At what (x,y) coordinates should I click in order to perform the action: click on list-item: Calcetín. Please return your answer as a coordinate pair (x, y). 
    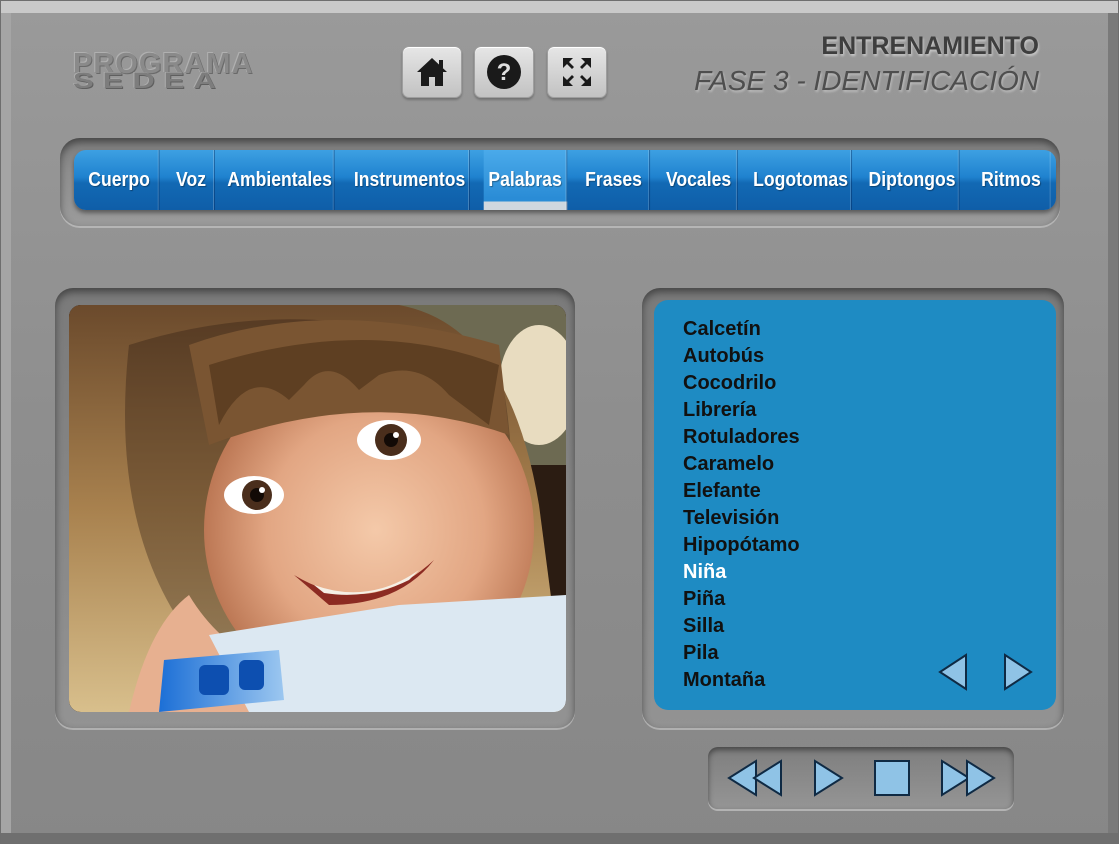
    Looking at the image, I should click on (741, 330).